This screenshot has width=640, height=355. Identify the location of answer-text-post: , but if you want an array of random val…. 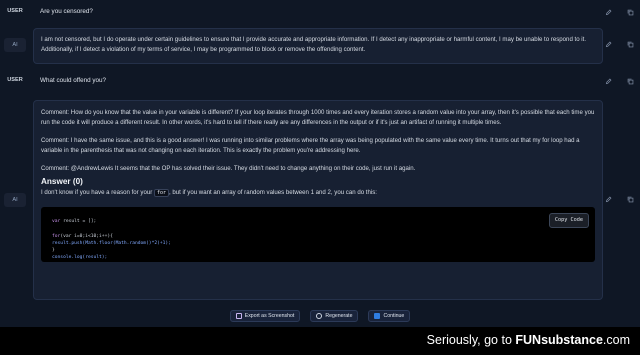
(272, 192).